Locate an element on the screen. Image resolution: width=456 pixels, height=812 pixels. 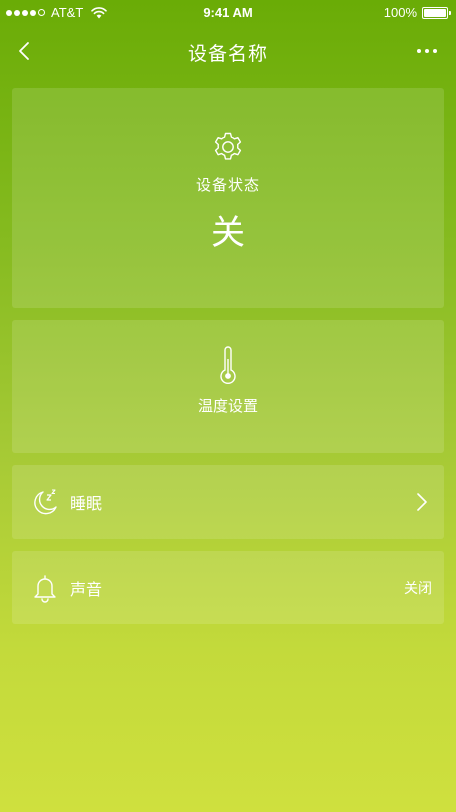
sleep-row: 睡眠 is located at coordinates (228, 502).